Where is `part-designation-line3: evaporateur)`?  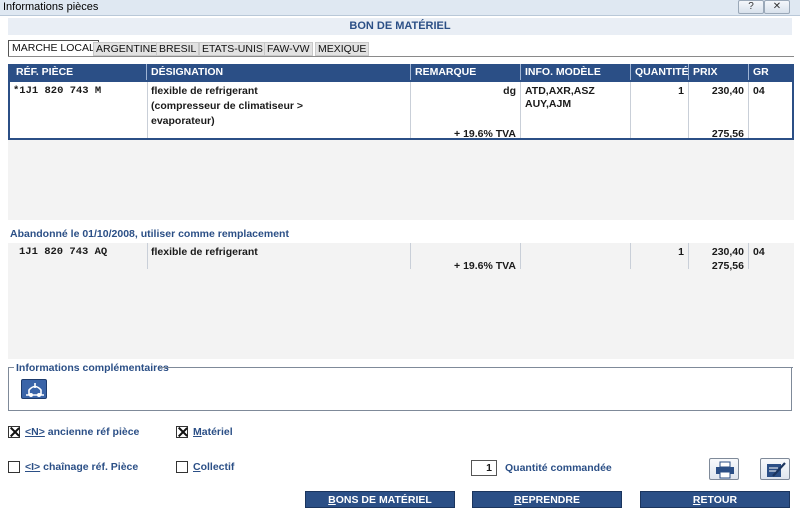
part-designation-line3: evaporateur) is located at coordinates (183, 121).